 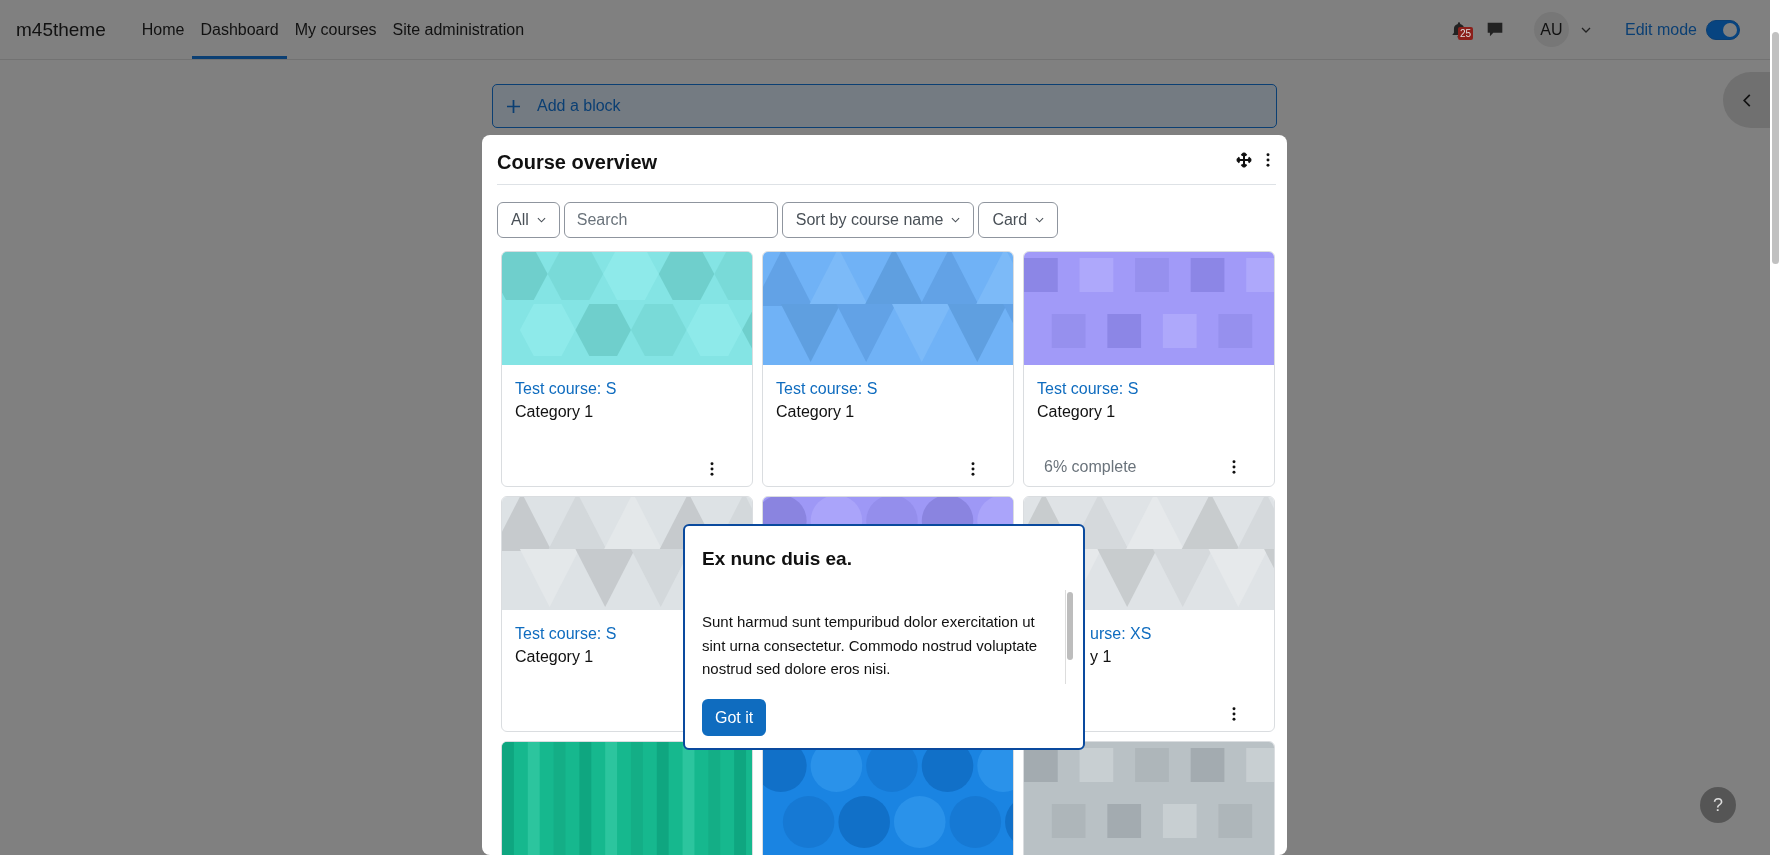 What do you see at coordinates (335, 29) in the screenshot?
I see `nav-link: My courses` at bounding box center [335, 29].